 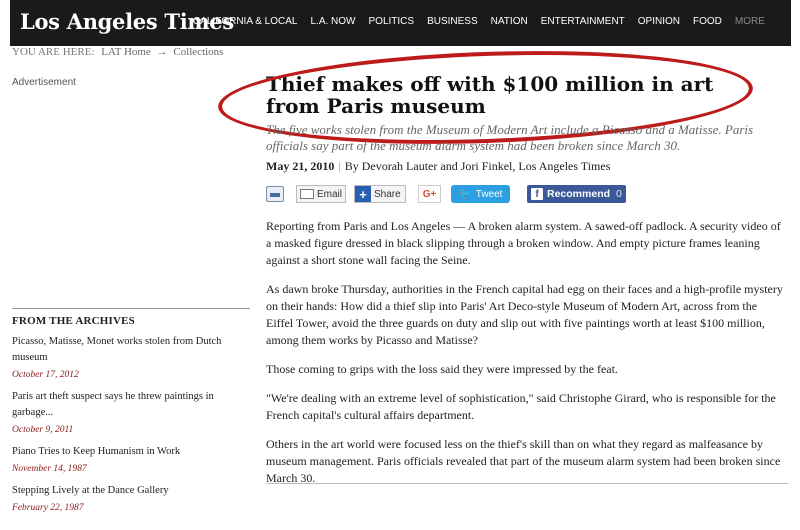 I want to click on print-icon, so click(x=275, y=194).